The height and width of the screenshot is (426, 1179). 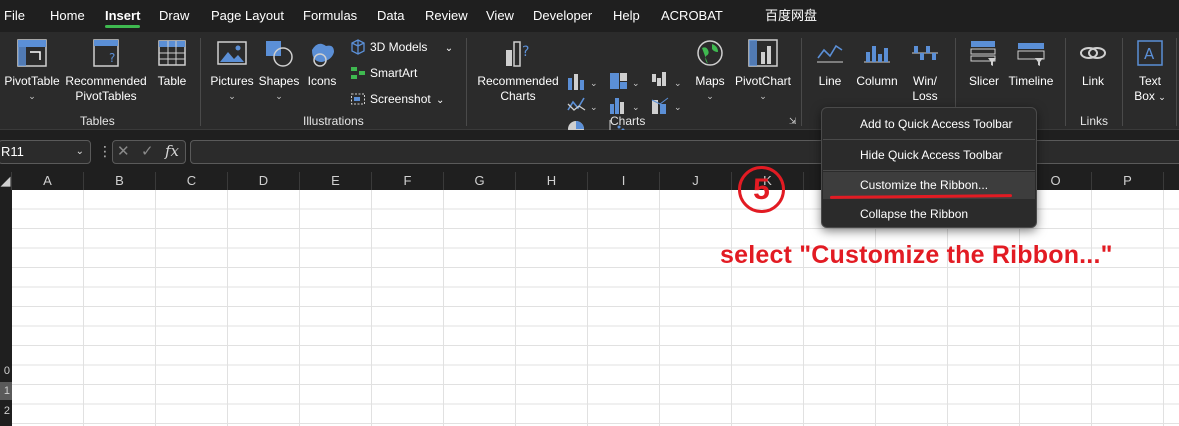 I want to click on annotation-step-number: 5, so click(x=761, y=189).